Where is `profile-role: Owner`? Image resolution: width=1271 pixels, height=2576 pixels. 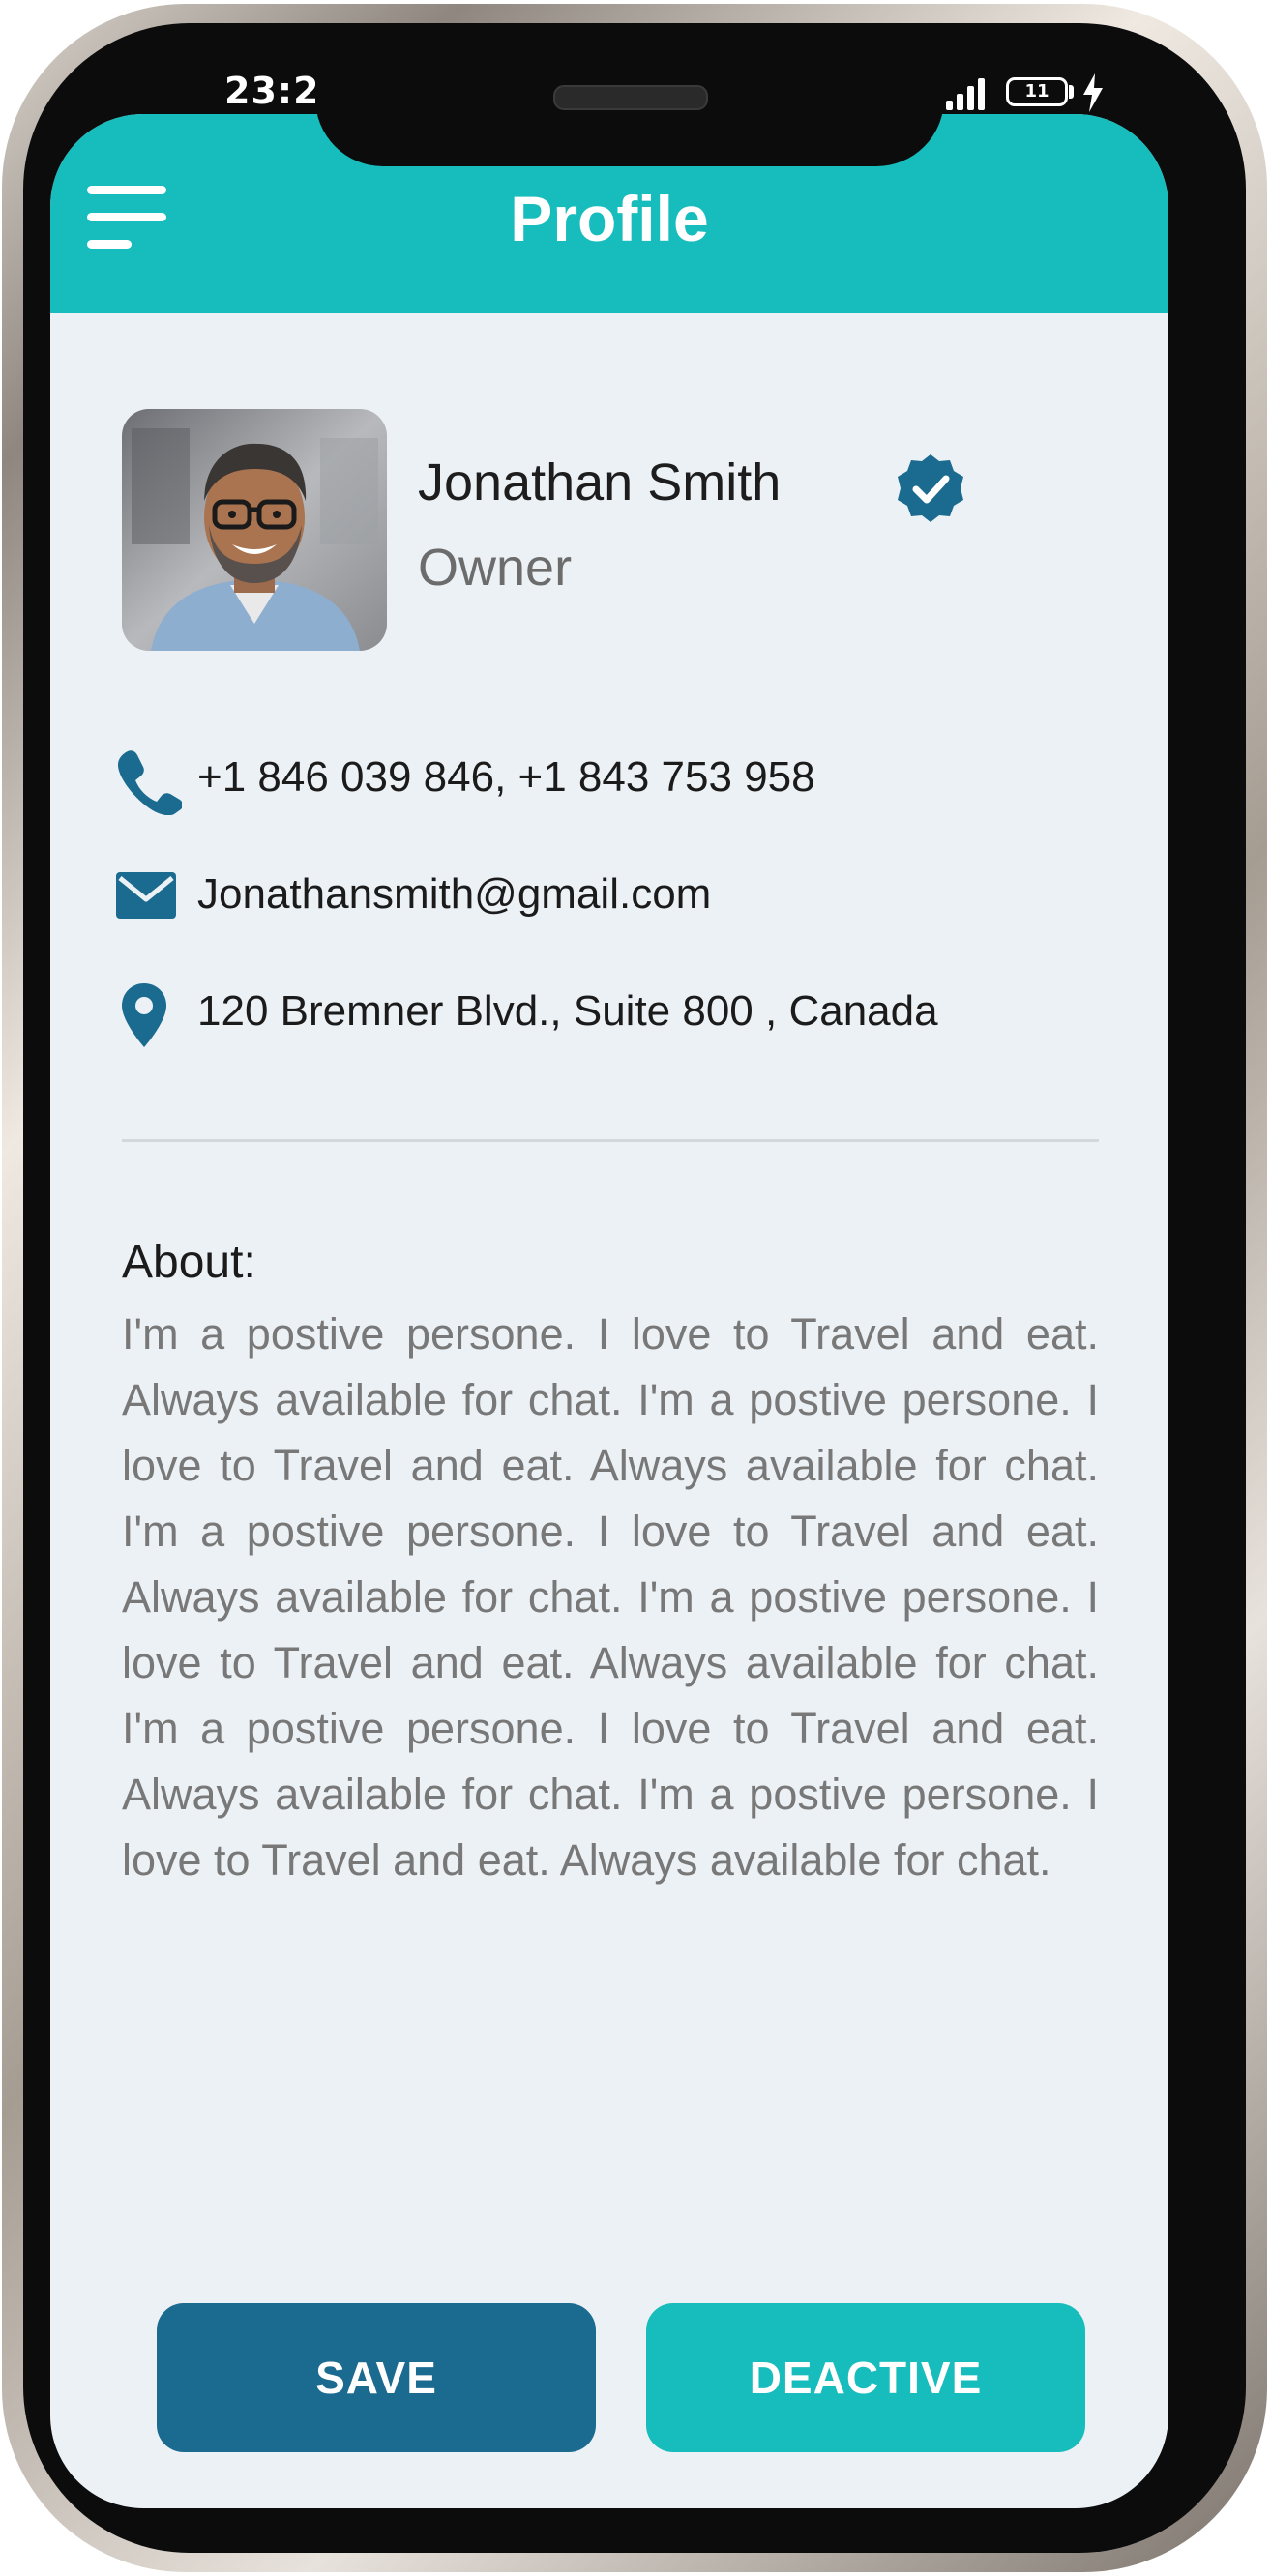 profile-role: Owner is located at coordinates (496, 568).